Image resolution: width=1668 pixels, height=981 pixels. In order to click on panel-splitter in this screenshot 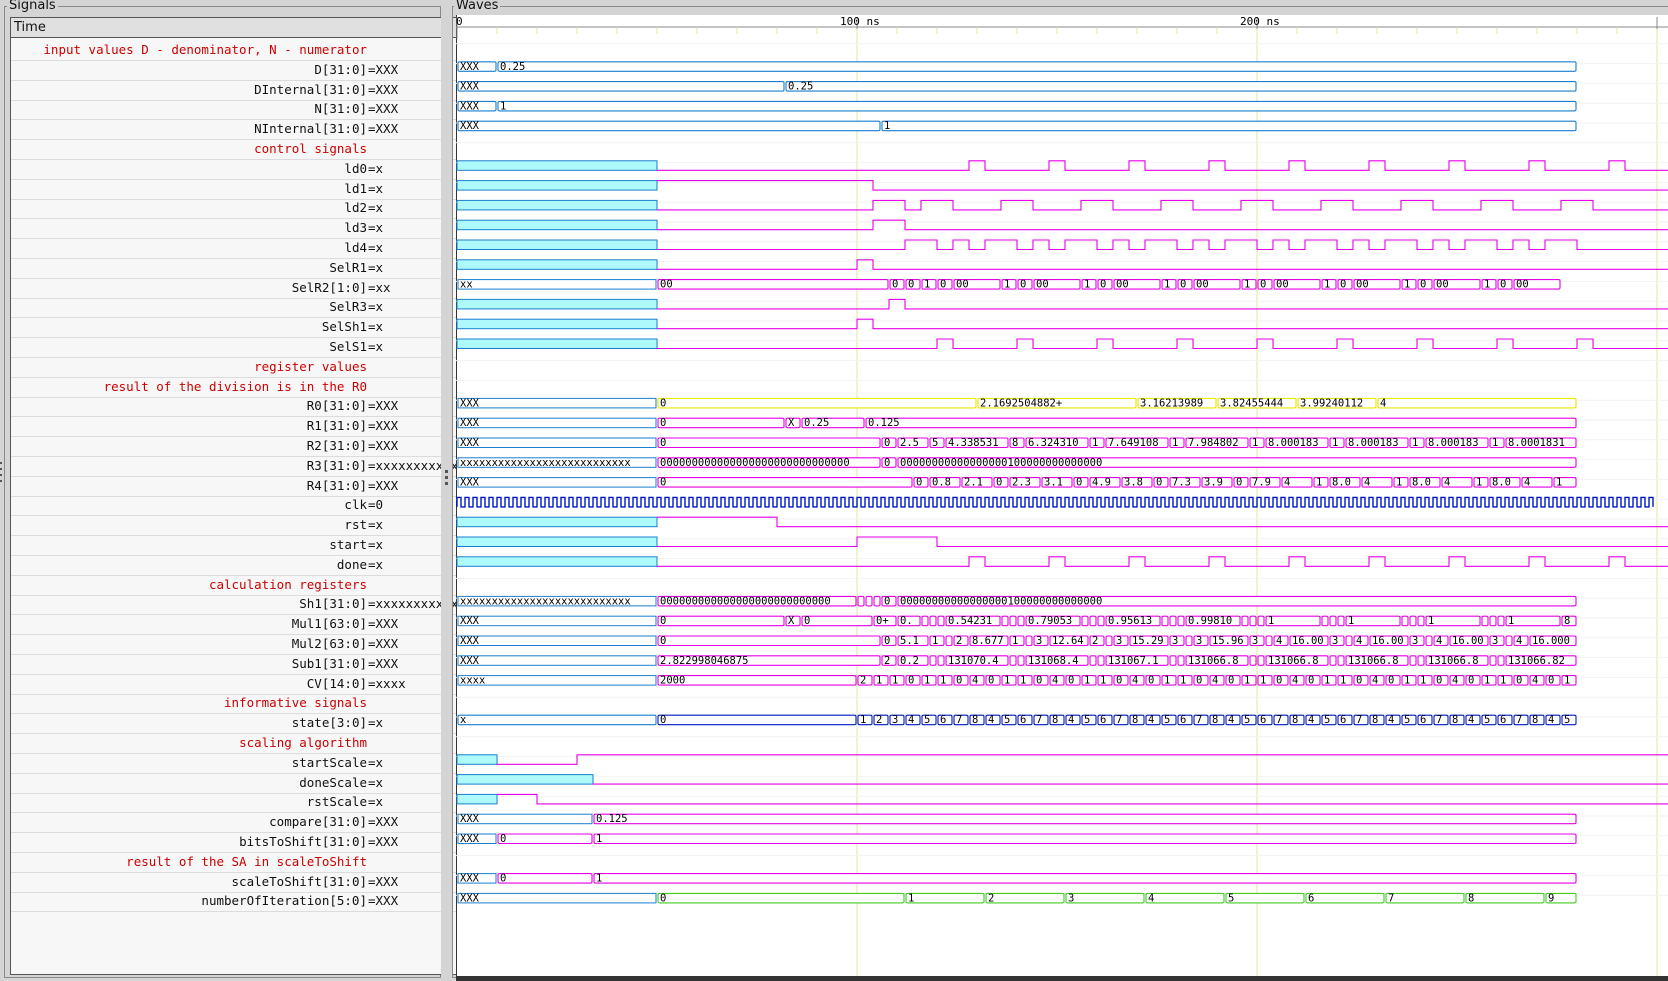, I will do `click(446, 492)`.